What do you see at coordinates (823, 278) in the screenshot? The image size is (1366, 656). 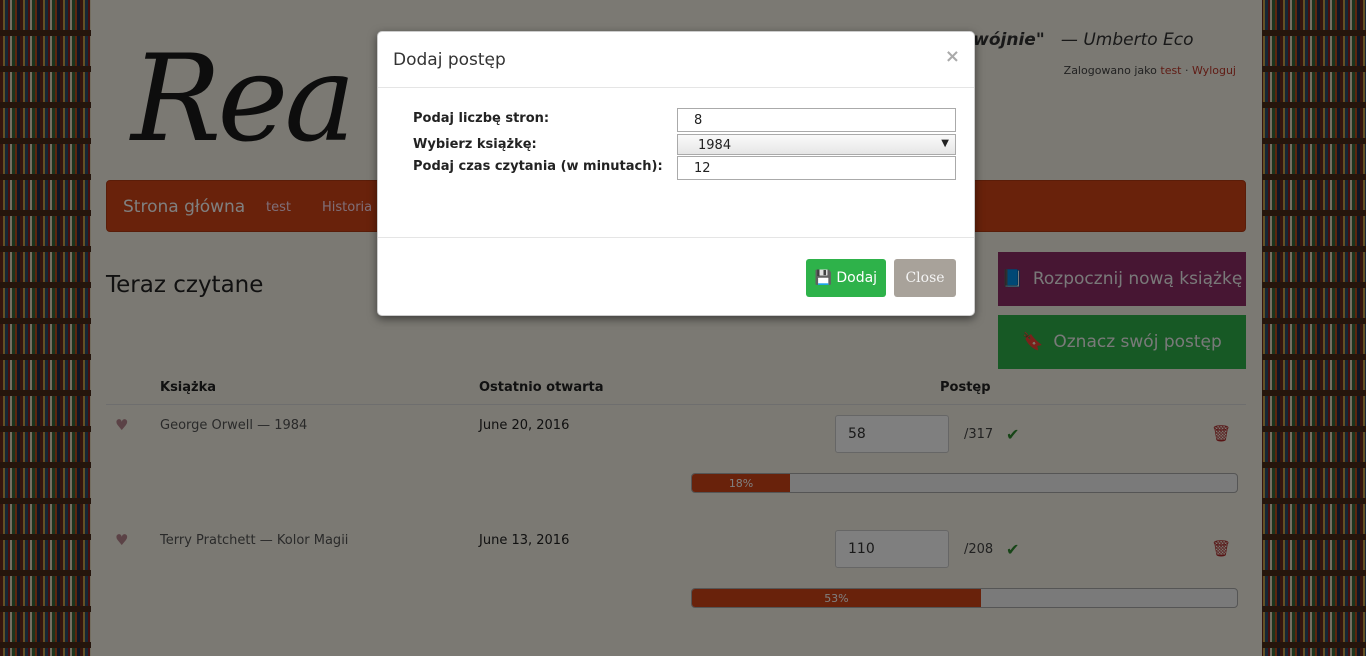 I see `save-icon: 💾` at bounding box center [823, 278].